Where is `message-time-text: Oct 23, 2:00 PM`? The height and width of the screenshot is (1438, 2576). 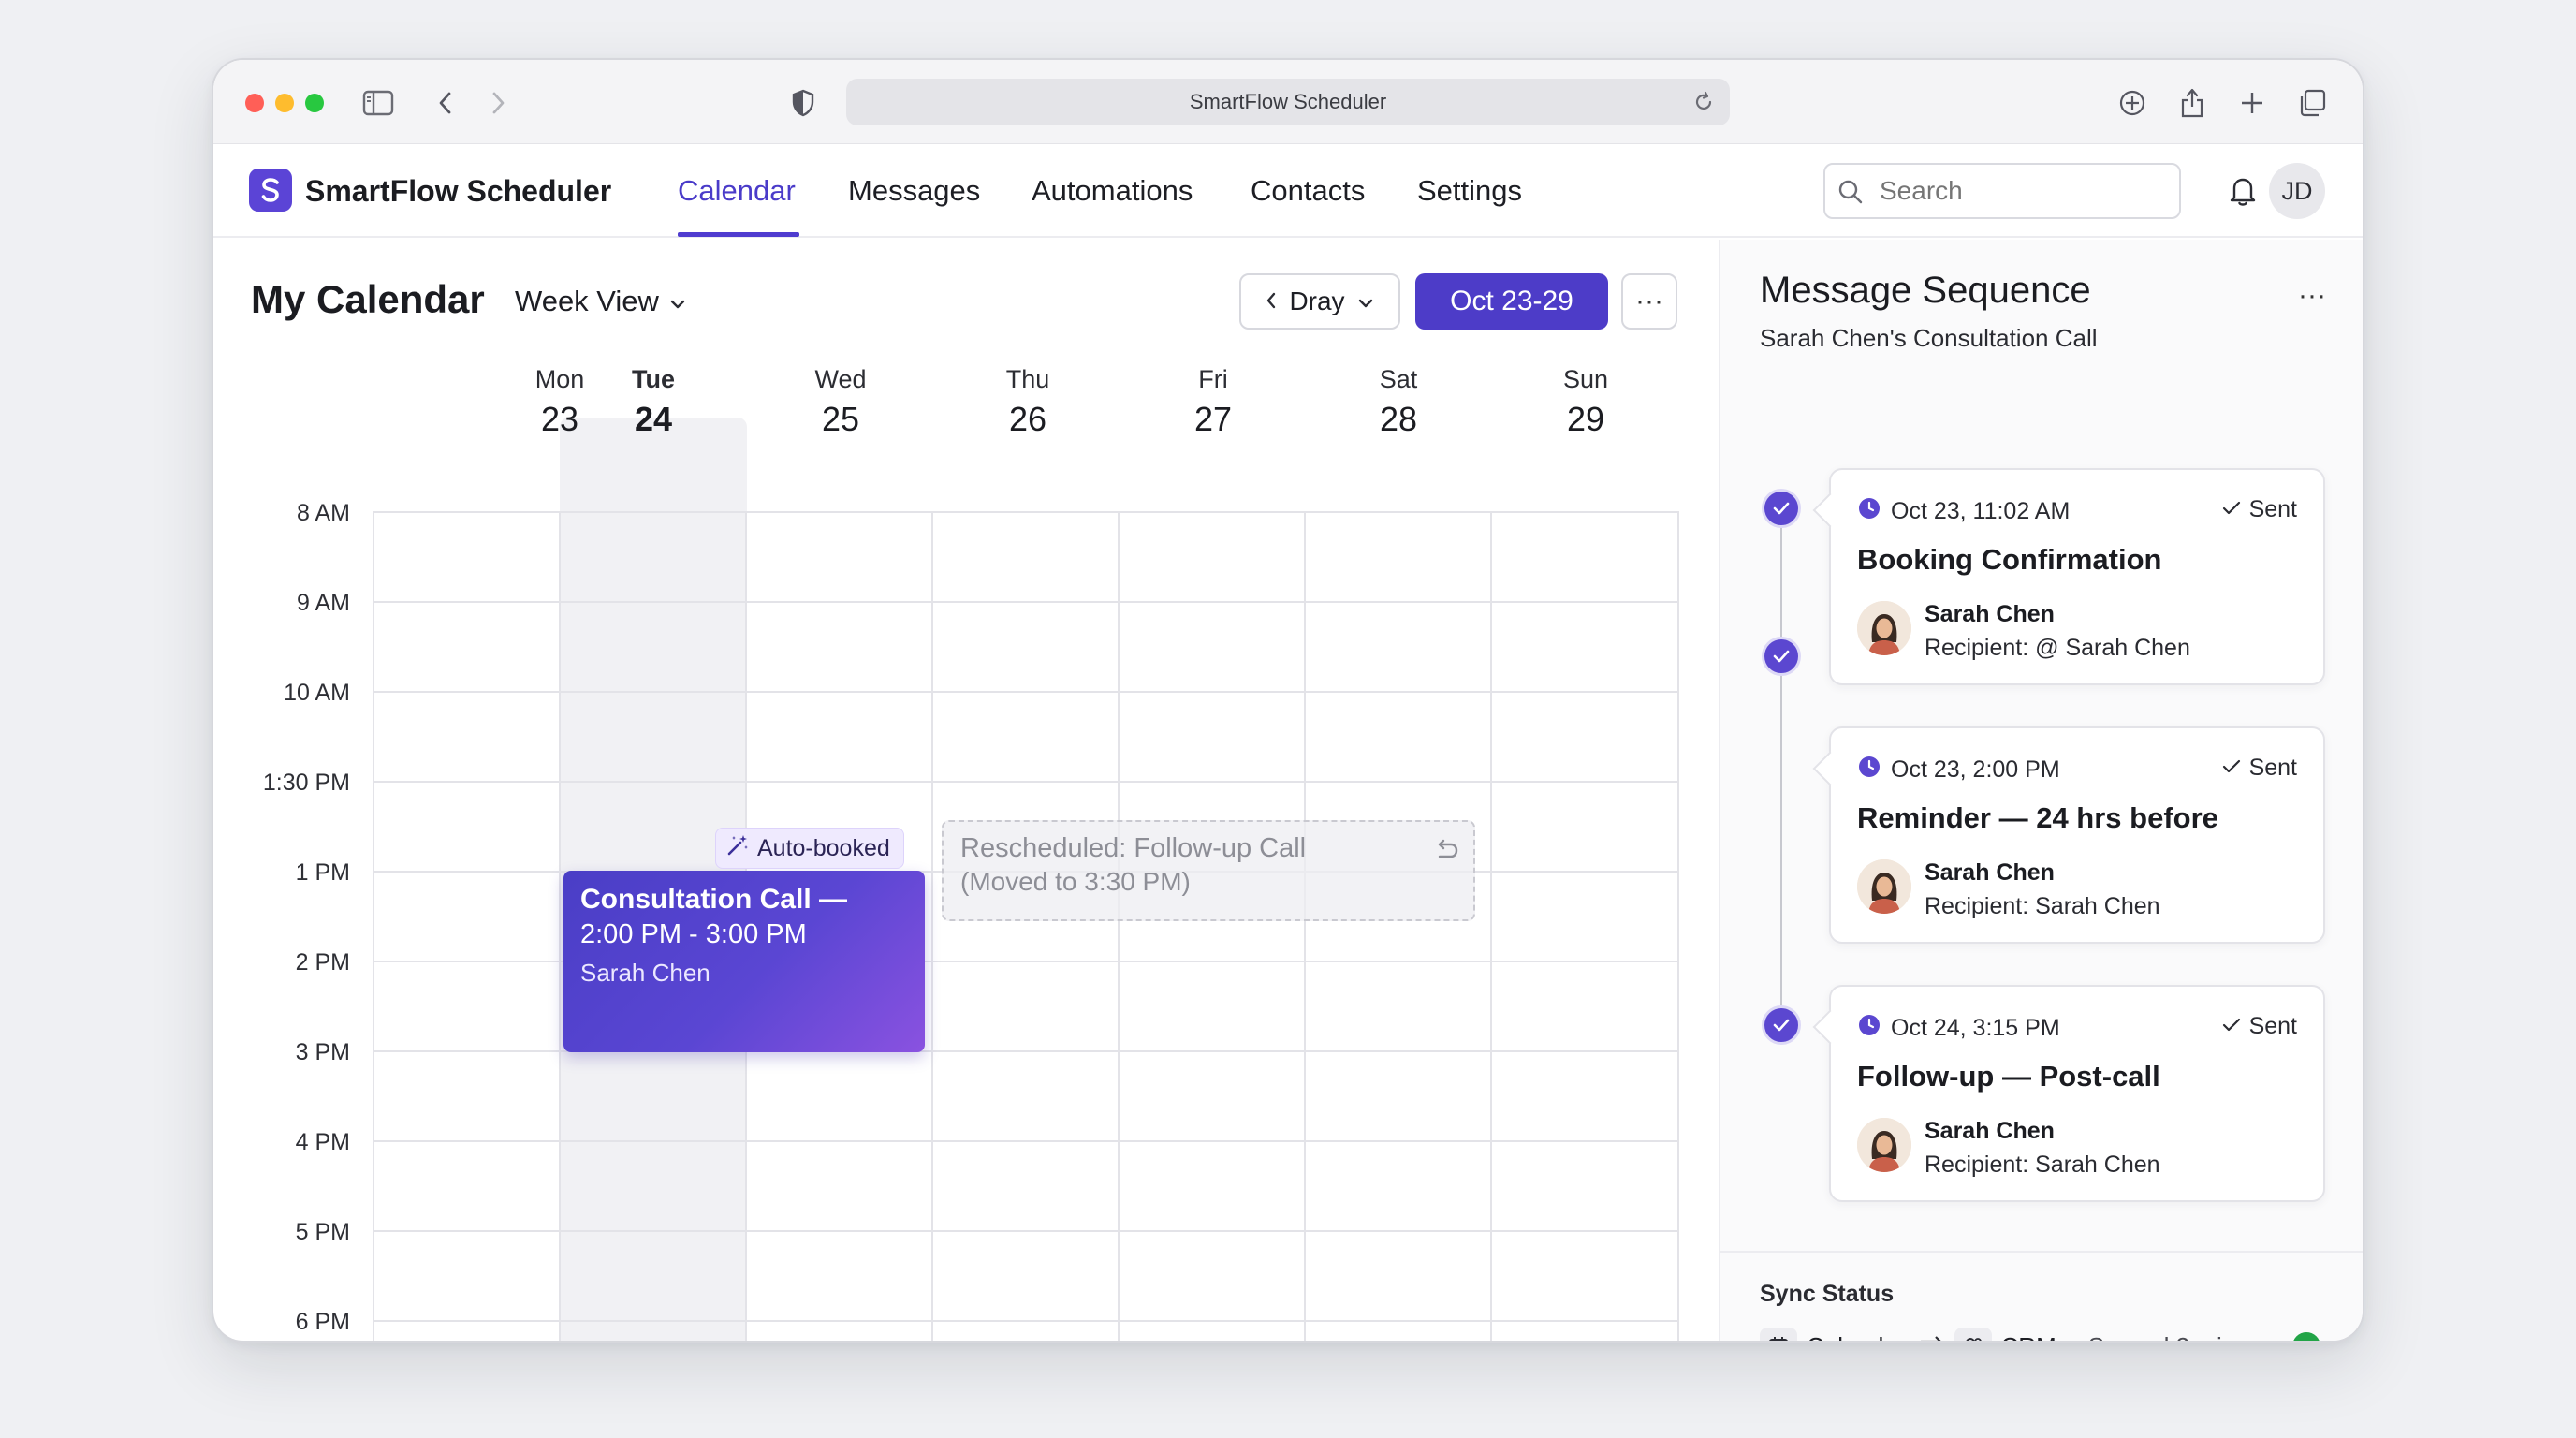
message-time-text: Oct 23, 2:00 PM is located at coordinates (1975, 769).